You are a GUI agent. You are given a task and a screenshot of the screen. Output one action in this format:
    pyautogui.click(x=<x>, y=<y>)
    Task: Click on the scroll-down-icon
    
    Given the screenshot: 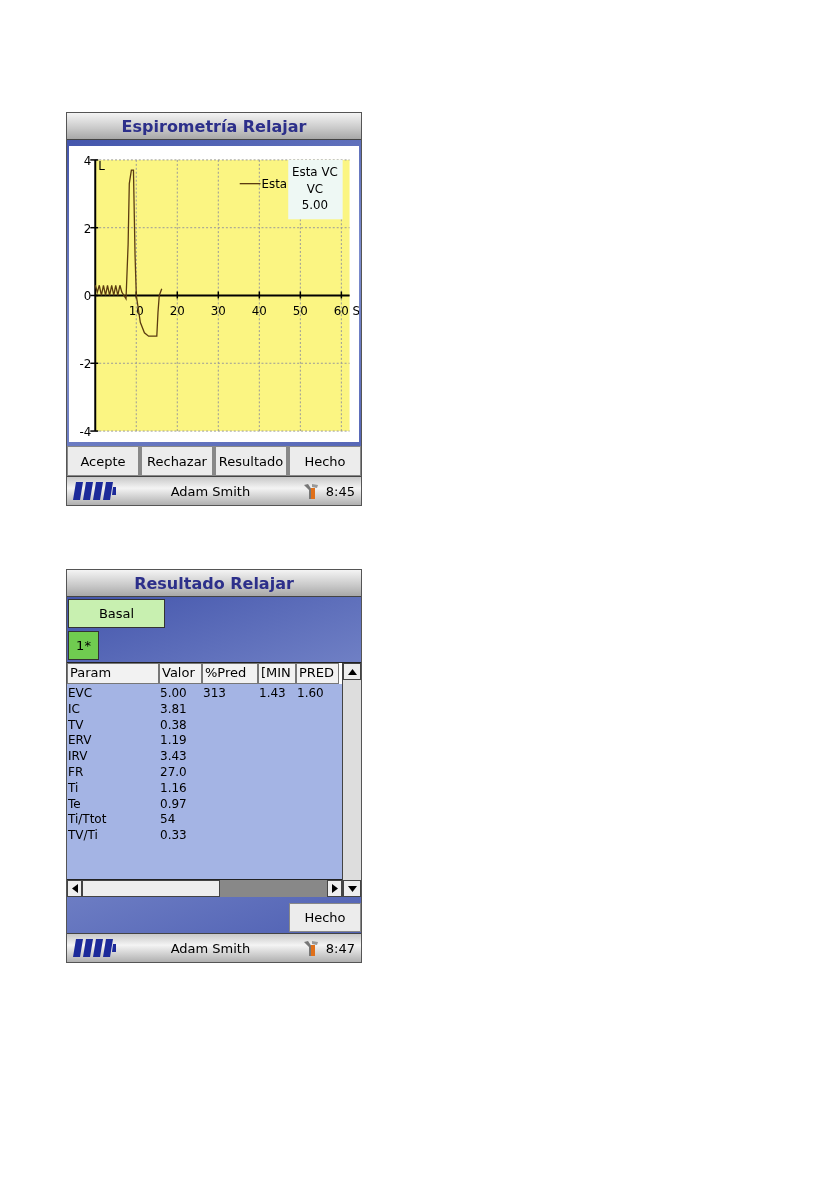 What is the action you would take?
    pyautogui.click(x=352, y=888)
    